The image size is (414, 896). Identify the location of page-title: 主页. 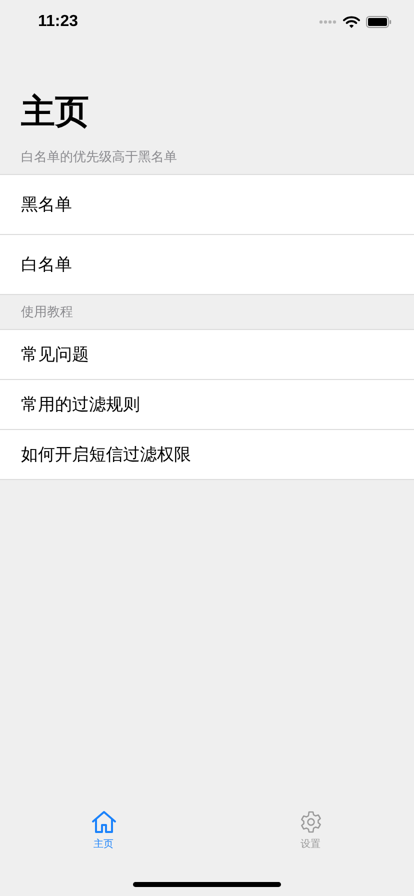
(55, 112).